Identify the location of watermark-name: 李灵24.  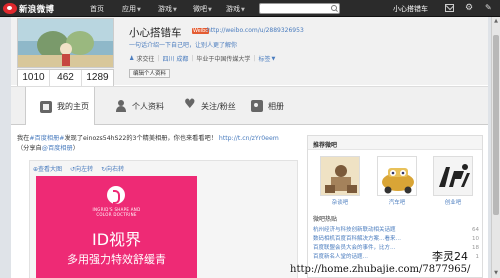
(450, 256).